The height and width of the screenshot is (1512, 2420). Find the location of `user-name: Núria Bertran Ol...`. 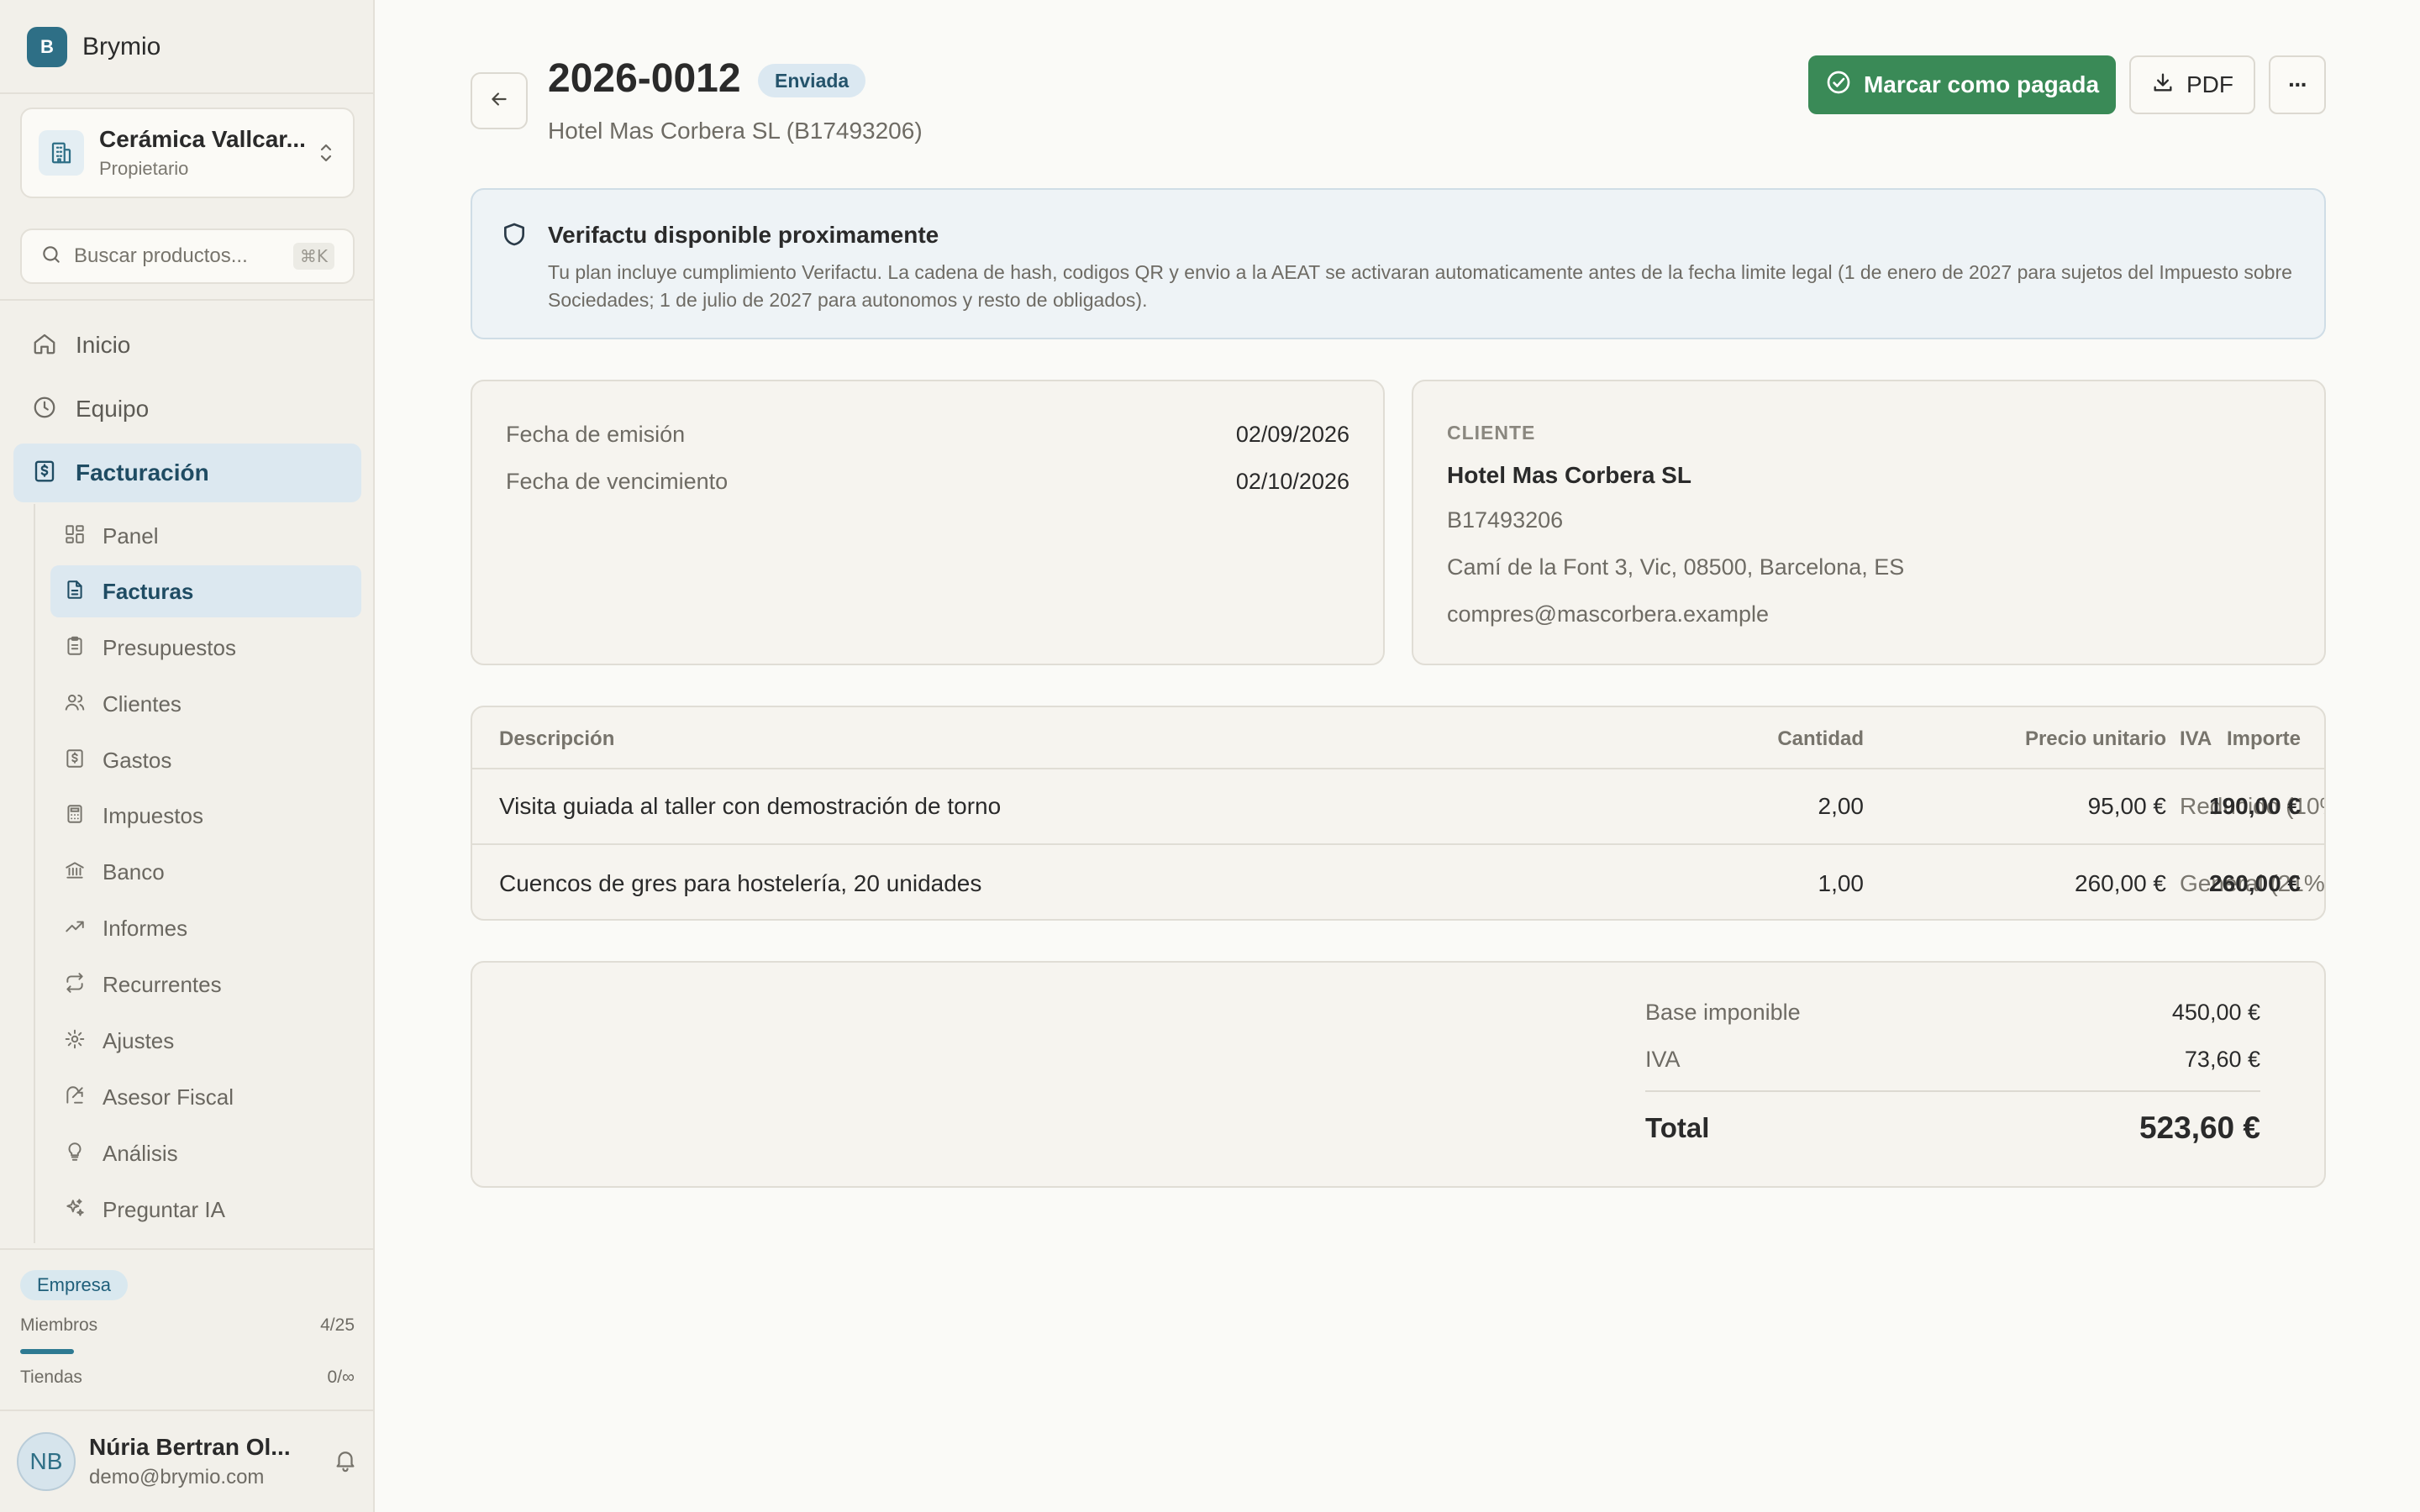

user-name: Núria Bertran Ol... is located at coordinates (190, 1447).